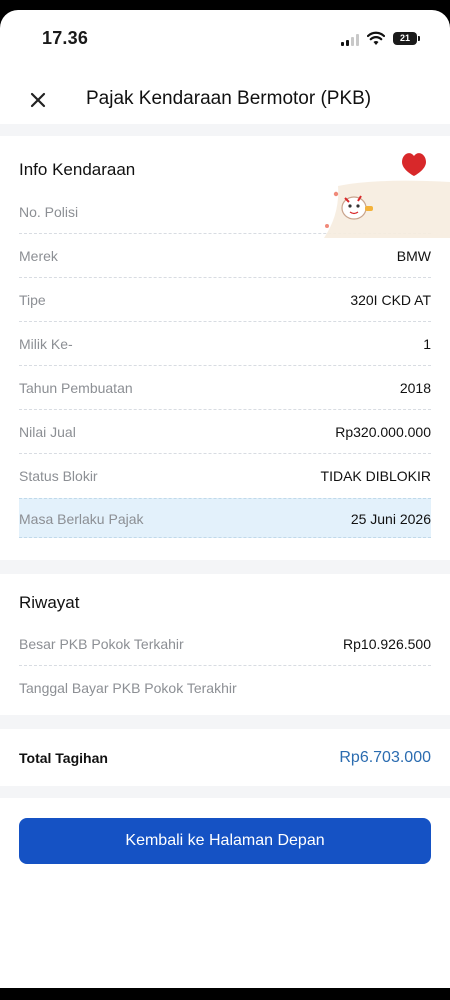 The width and height of the screenshot is (450, 1000). Describe the element at coordinates (225, 388) in the screenshot. I see `info-row-tahun-pembuatan: Tahun Pembuatan 2018` at that location.